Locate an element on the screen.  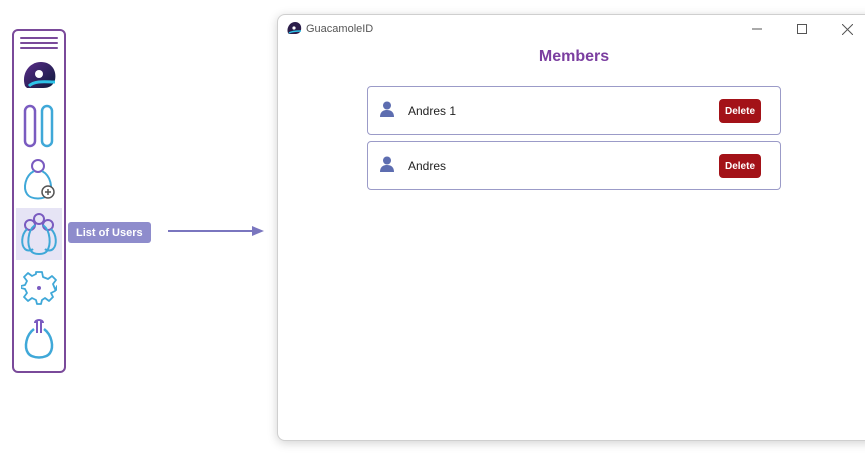
sidebar-item-settings is located at coordinates (39, 288).